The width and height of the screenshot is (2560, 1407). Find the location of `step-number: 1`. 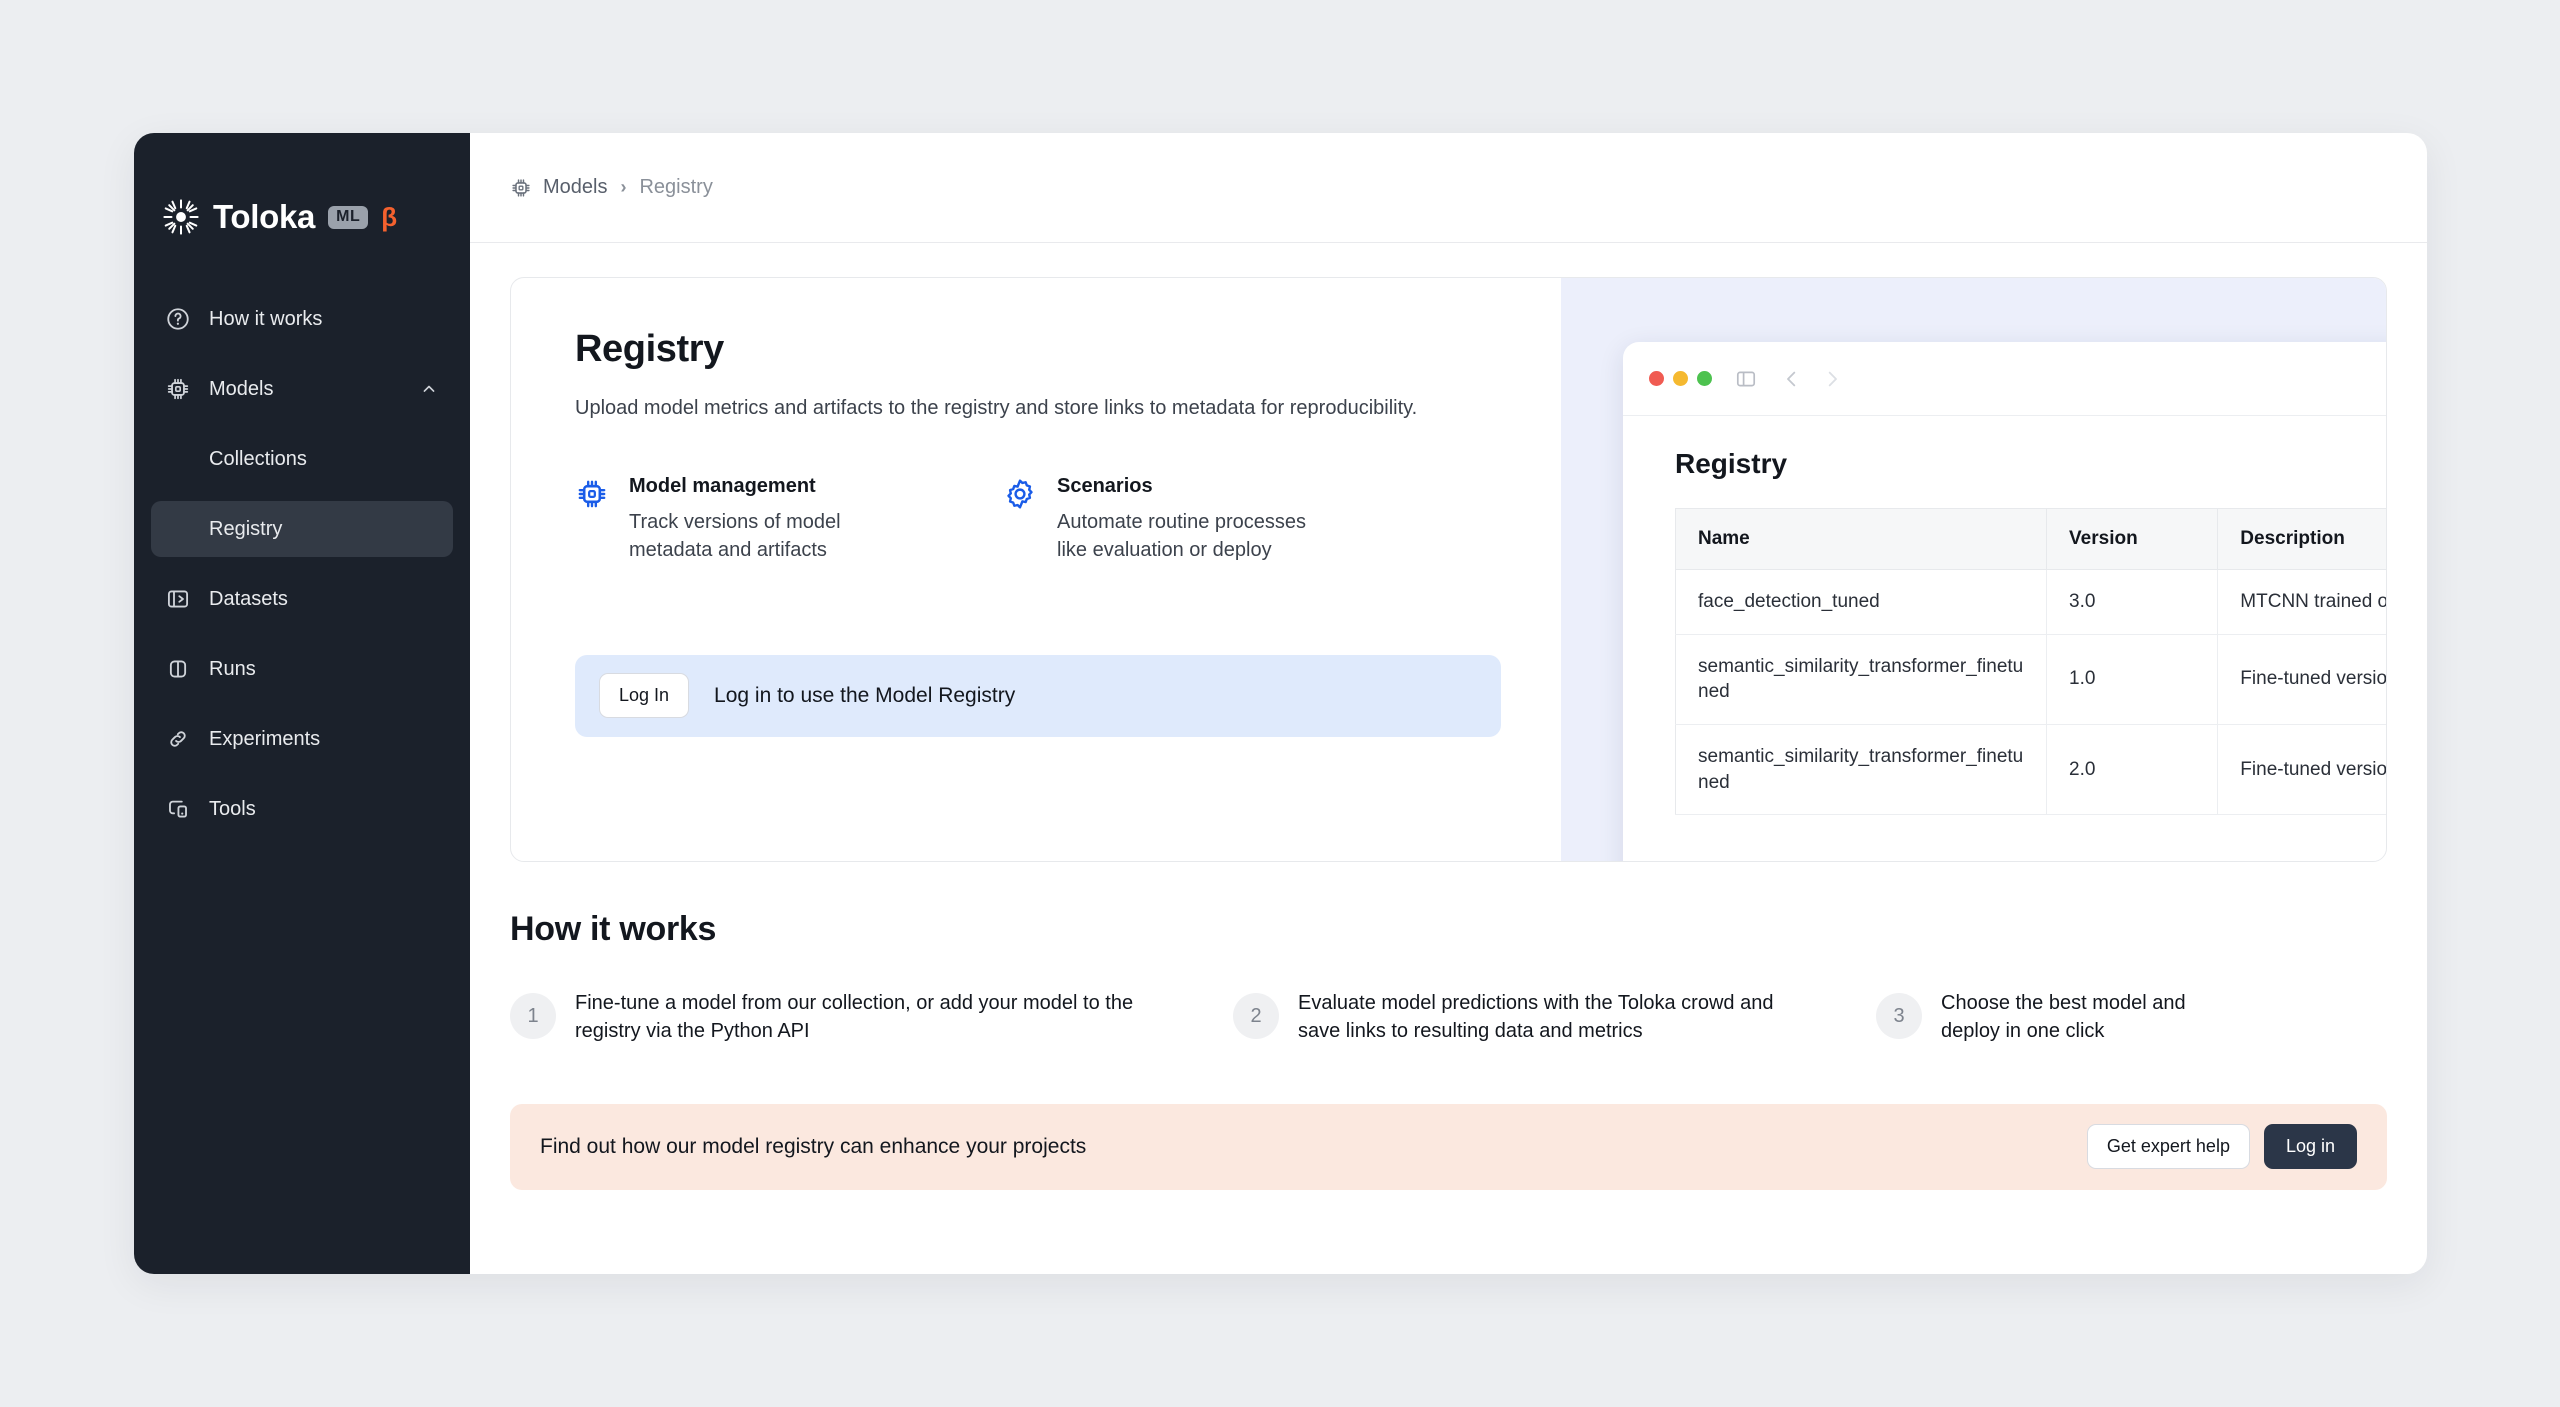

step-number: 1 is located at coordinates (533, 1016).